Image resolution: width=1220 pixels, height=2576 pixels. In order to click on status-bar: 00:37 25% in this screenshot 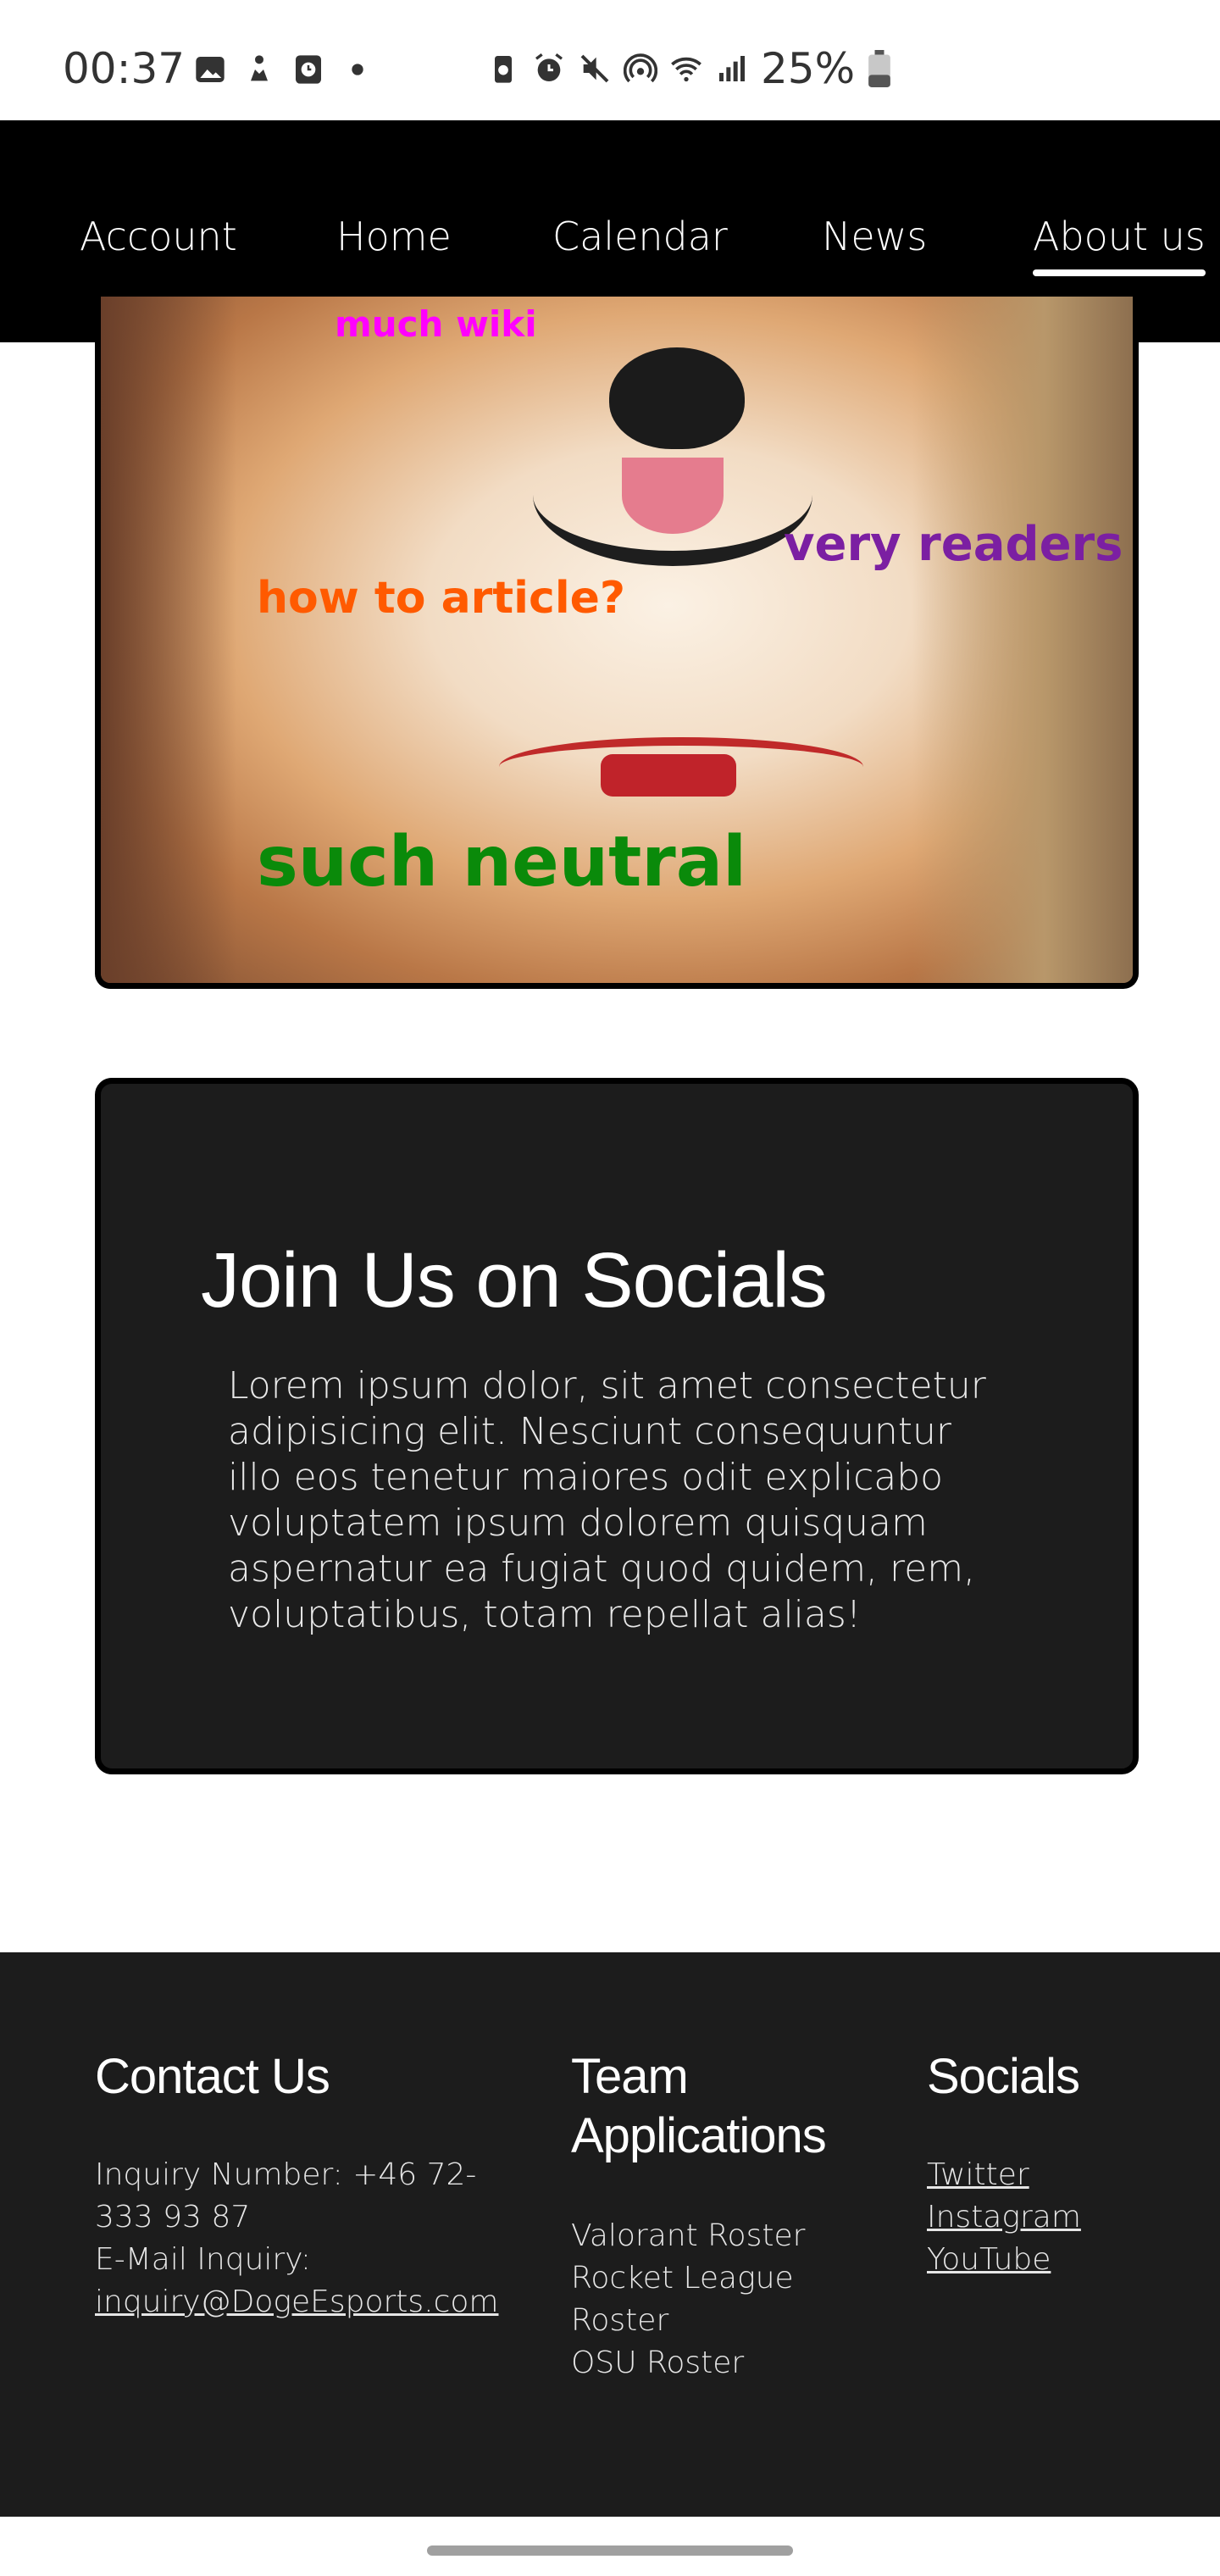, I will do `click(610, 60)`.